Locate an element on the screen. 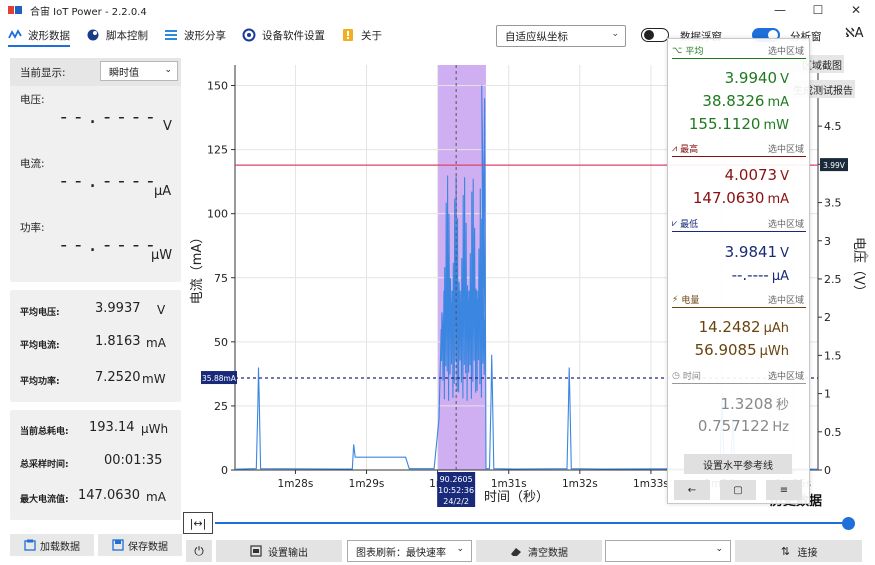 Image resolution: width=875 pixels, height=565 pixels. max-current-unit: mA is located at coordinates (156, 497).